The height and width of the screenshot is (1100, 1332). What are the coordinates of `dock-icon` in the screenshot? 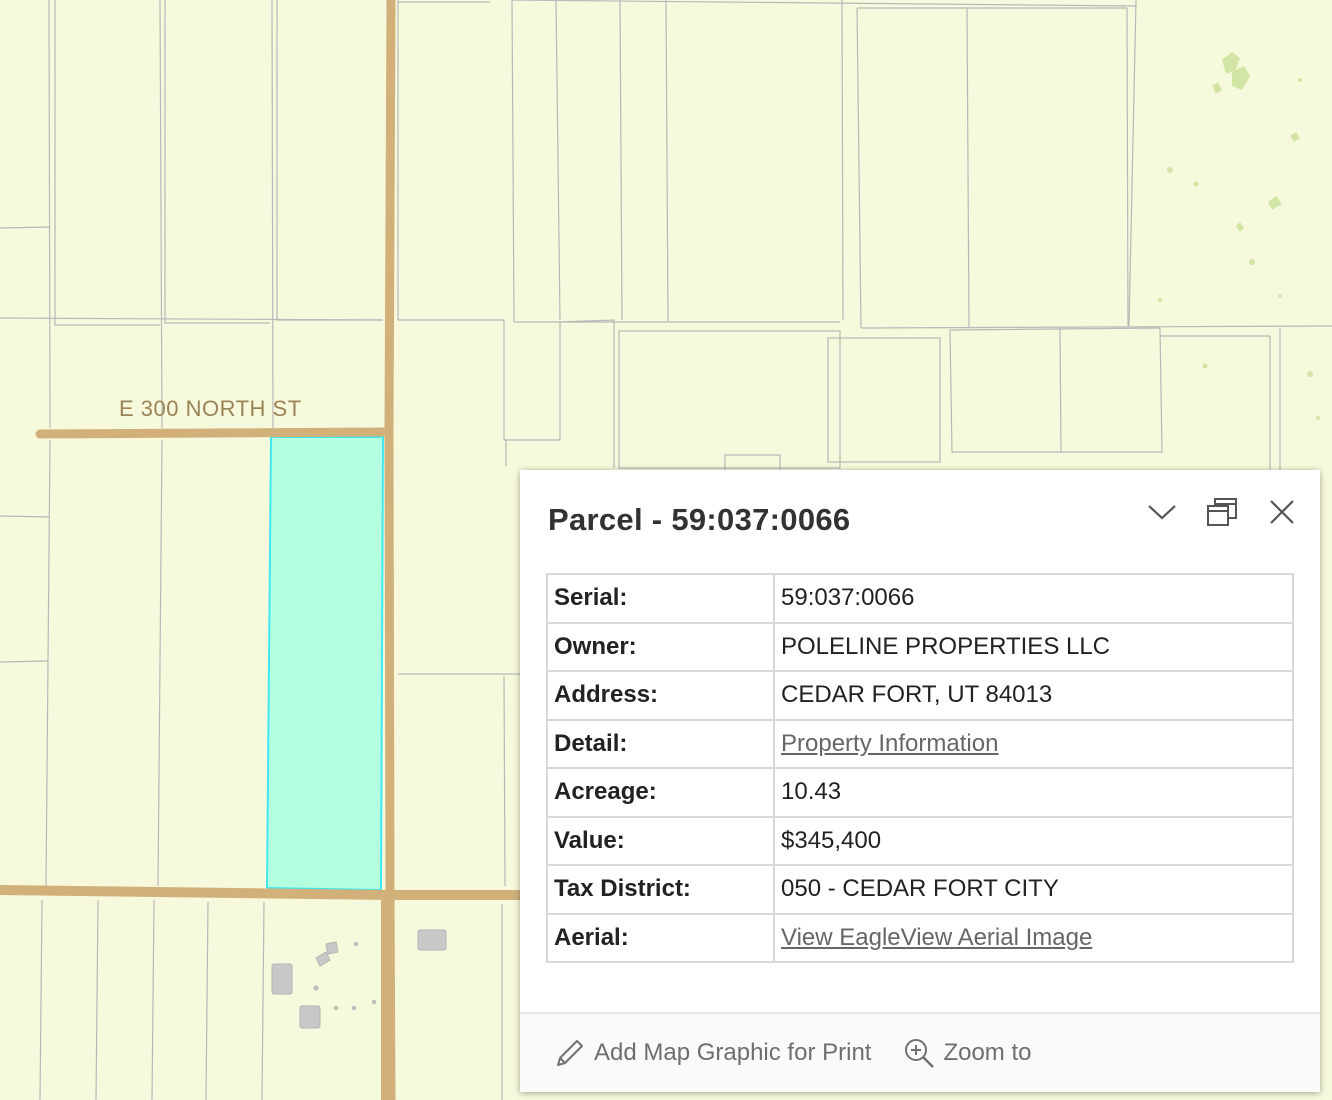 It's located at (1222, 512).